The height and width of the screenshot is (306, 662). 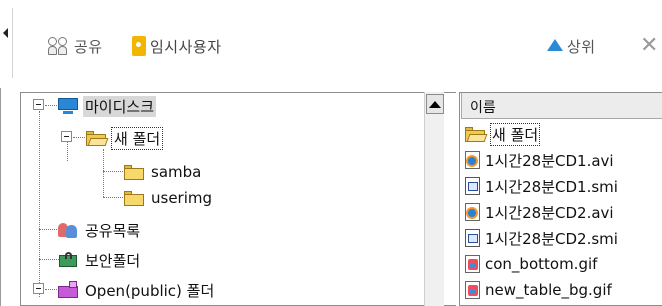 I want to click on tree-item-public-folder: Open(public) 폴더, so click(x=136, y=290).